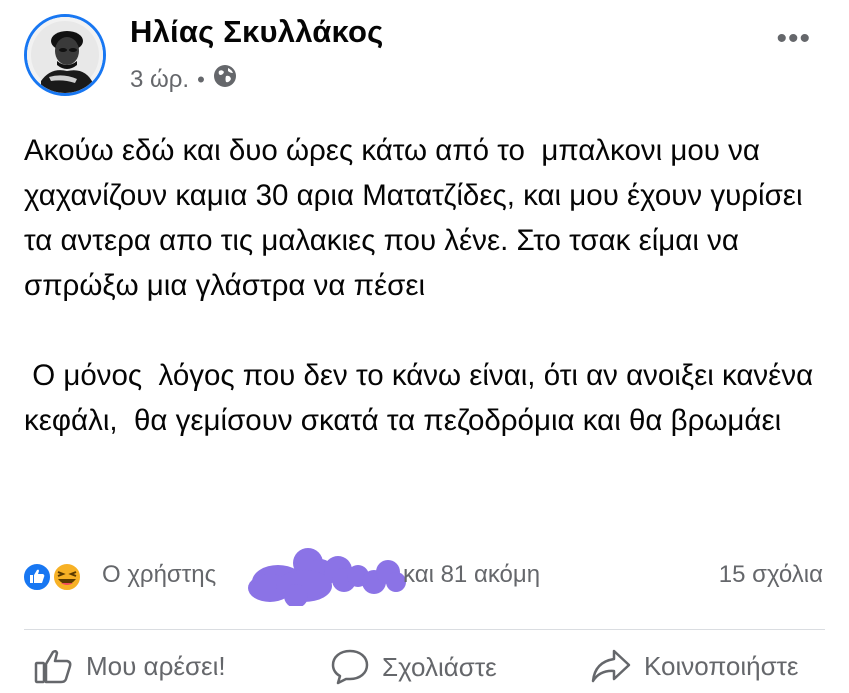 This screenshot has width=849, height=693. I want to click on globe-icon, so click(225, 79).